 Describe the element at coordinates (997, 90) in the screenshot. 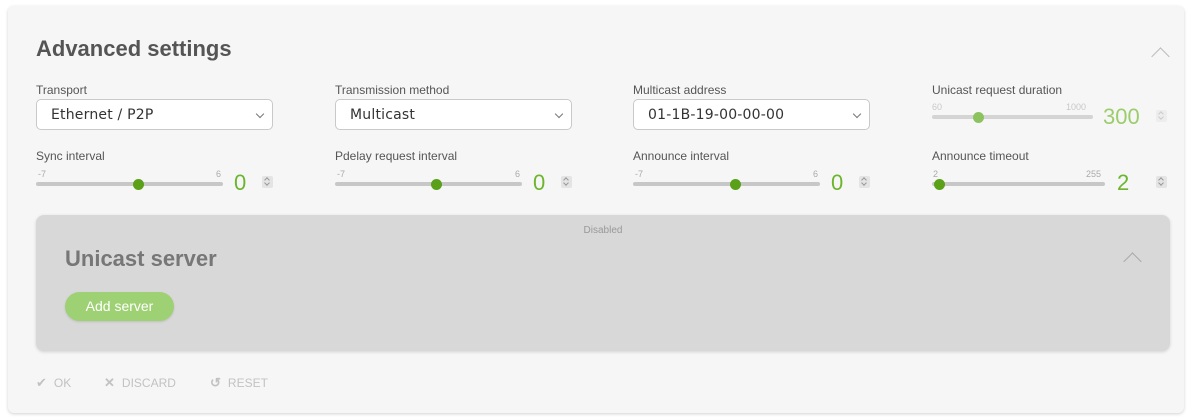

I see `unicast-duration-label: Unicast request duration` at that location.